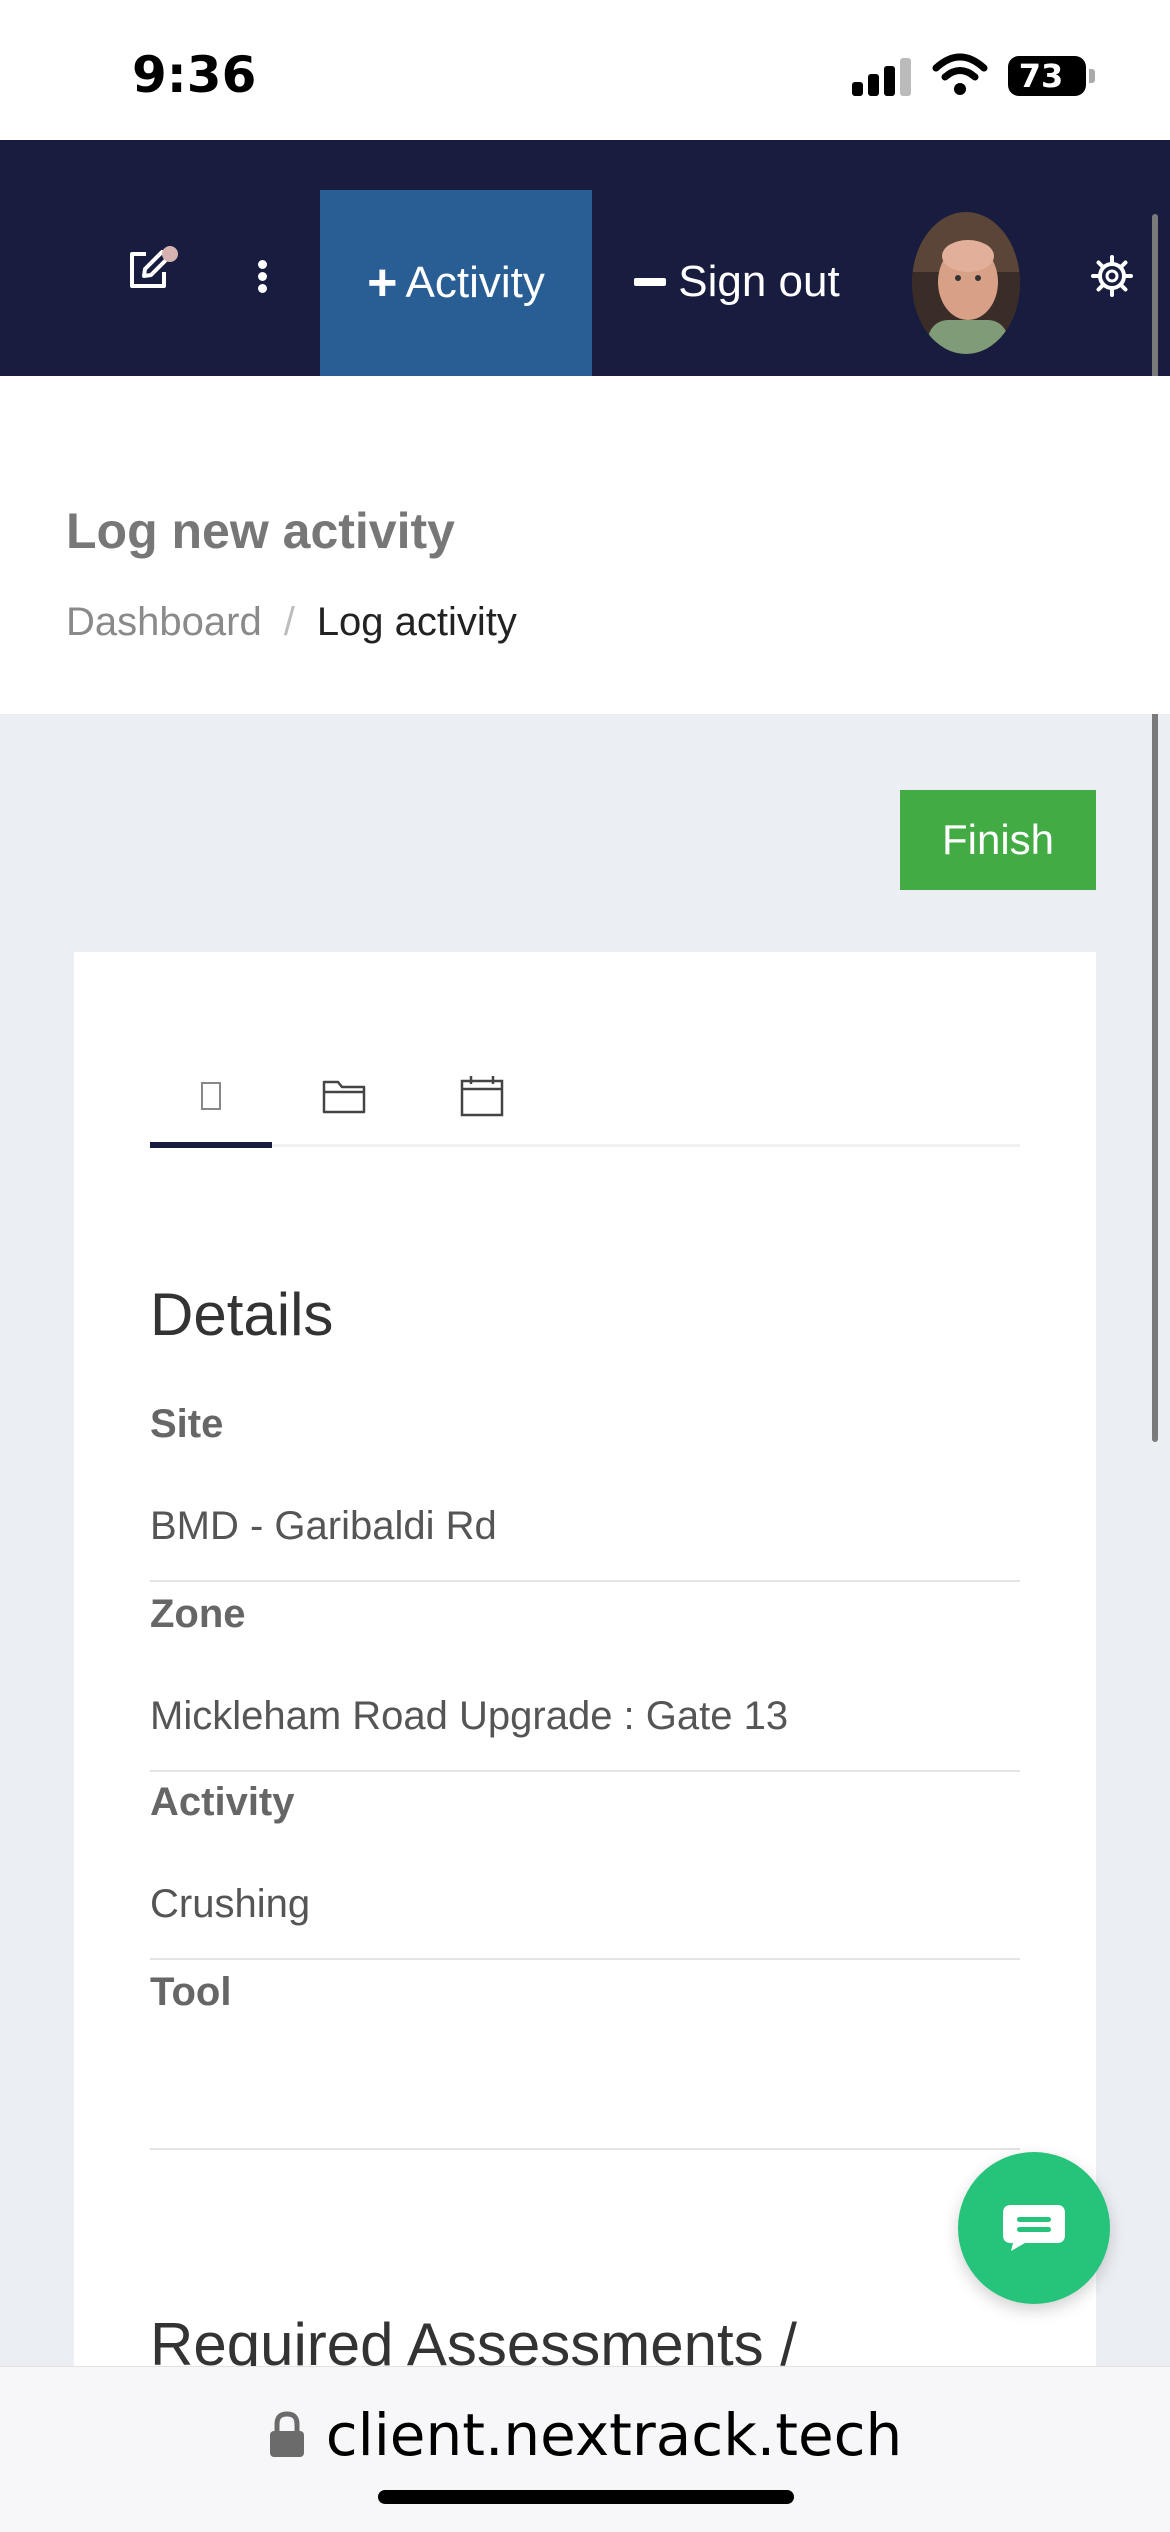  Describe the element at coordinates (998, 840) in the screenshot. I see `finish-button: Finish` at that location.